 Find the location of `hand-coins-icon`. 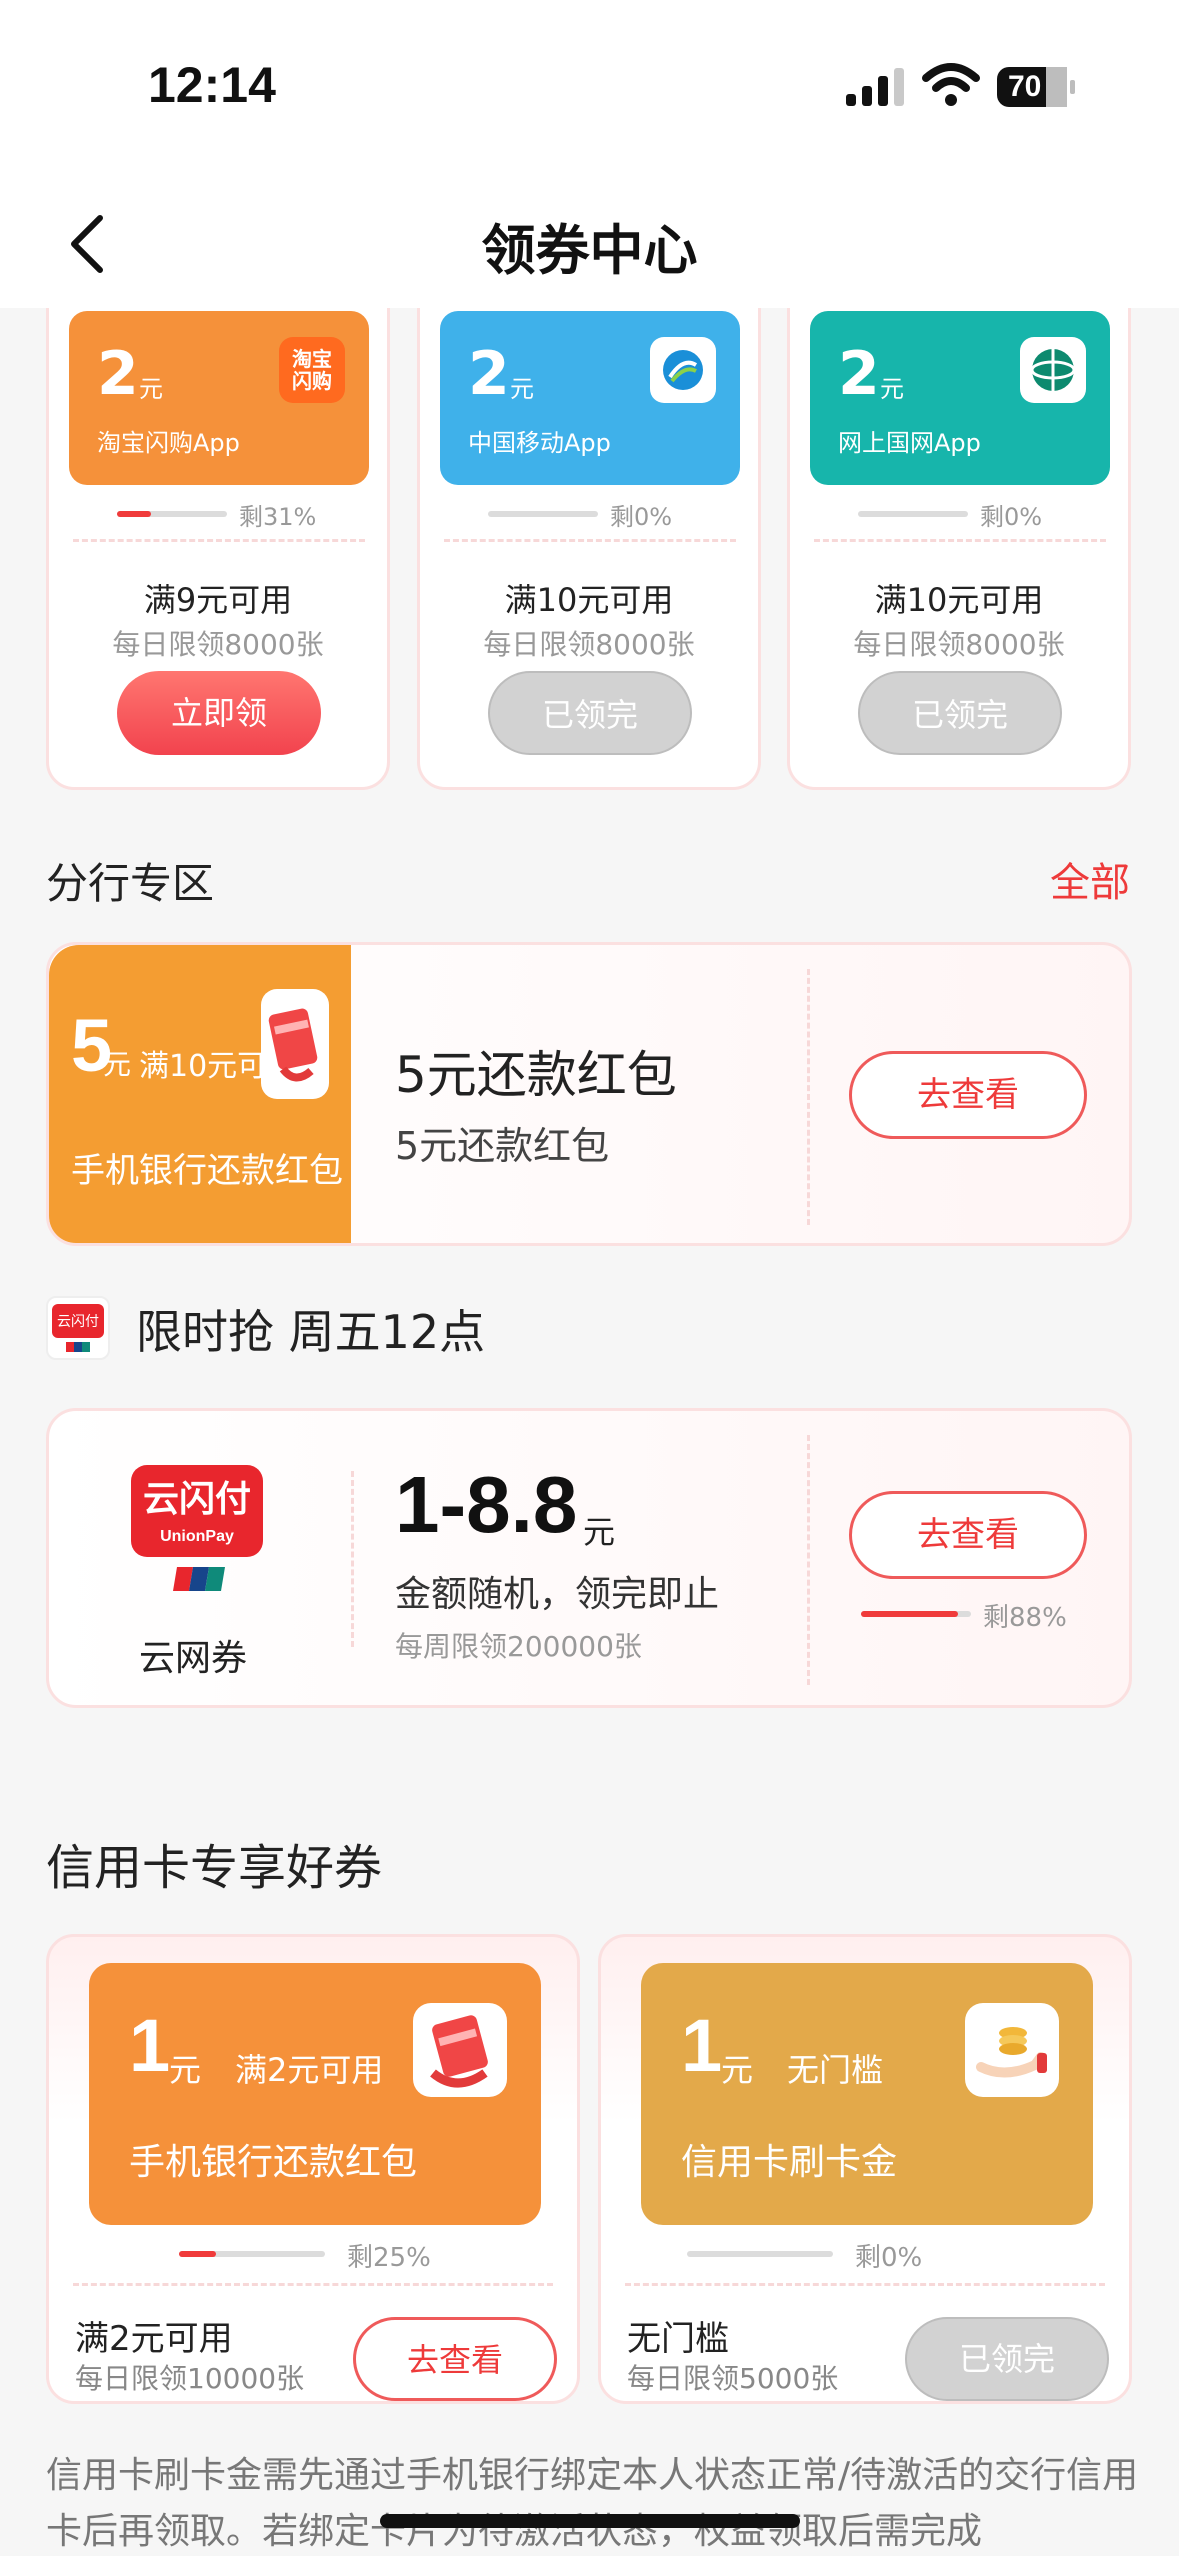

hand-coins-icon is located at coordinates (1012, 2050).